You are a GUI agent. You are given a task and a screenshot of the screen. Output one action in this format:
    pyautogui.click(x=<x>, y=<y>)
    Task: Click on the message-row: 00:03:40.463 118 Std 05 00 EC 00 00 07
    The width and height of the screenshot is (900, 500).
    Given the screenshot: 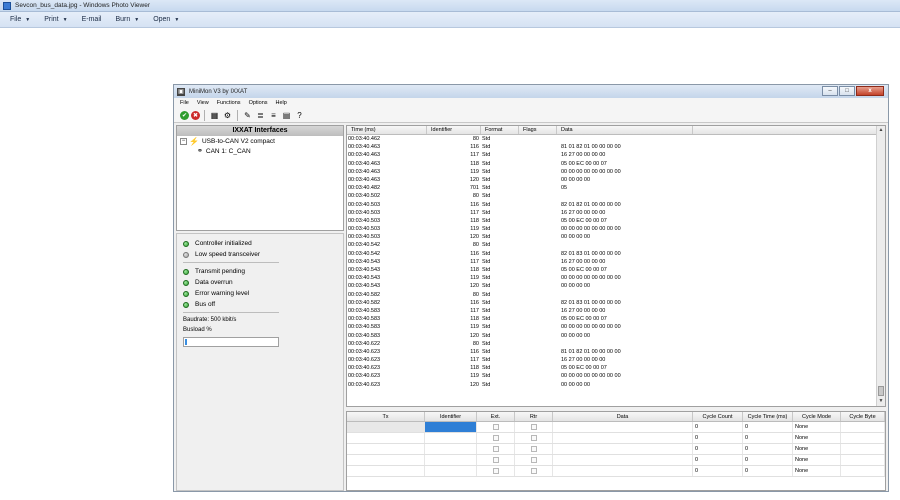 What is the action you would take?
    pyautogui.click(x=611, y=164)
    